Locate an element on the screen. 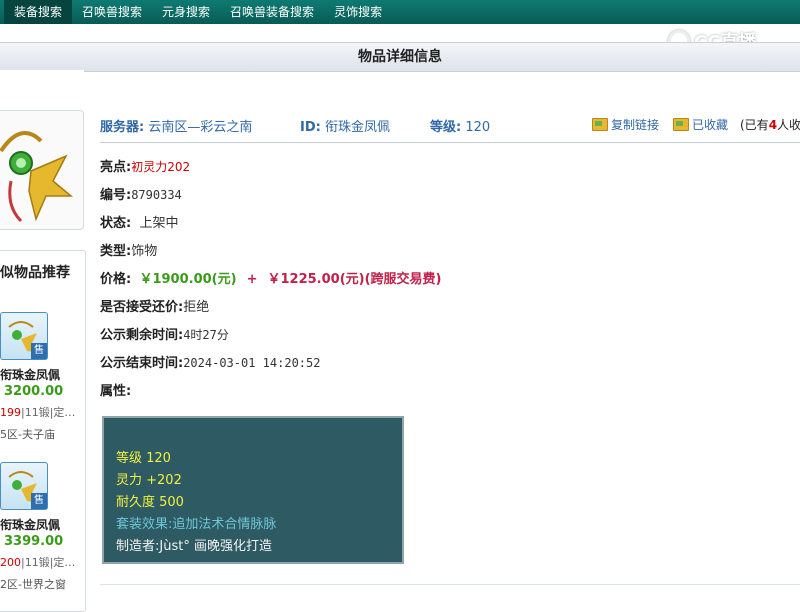 The height and width of the screenshot is (612, 800). top-nav: 装备搜索 召唤兽搜索 元身搜索 召唤兽装备搜索 灵饰搜索 is located at coordinates (400, 12).